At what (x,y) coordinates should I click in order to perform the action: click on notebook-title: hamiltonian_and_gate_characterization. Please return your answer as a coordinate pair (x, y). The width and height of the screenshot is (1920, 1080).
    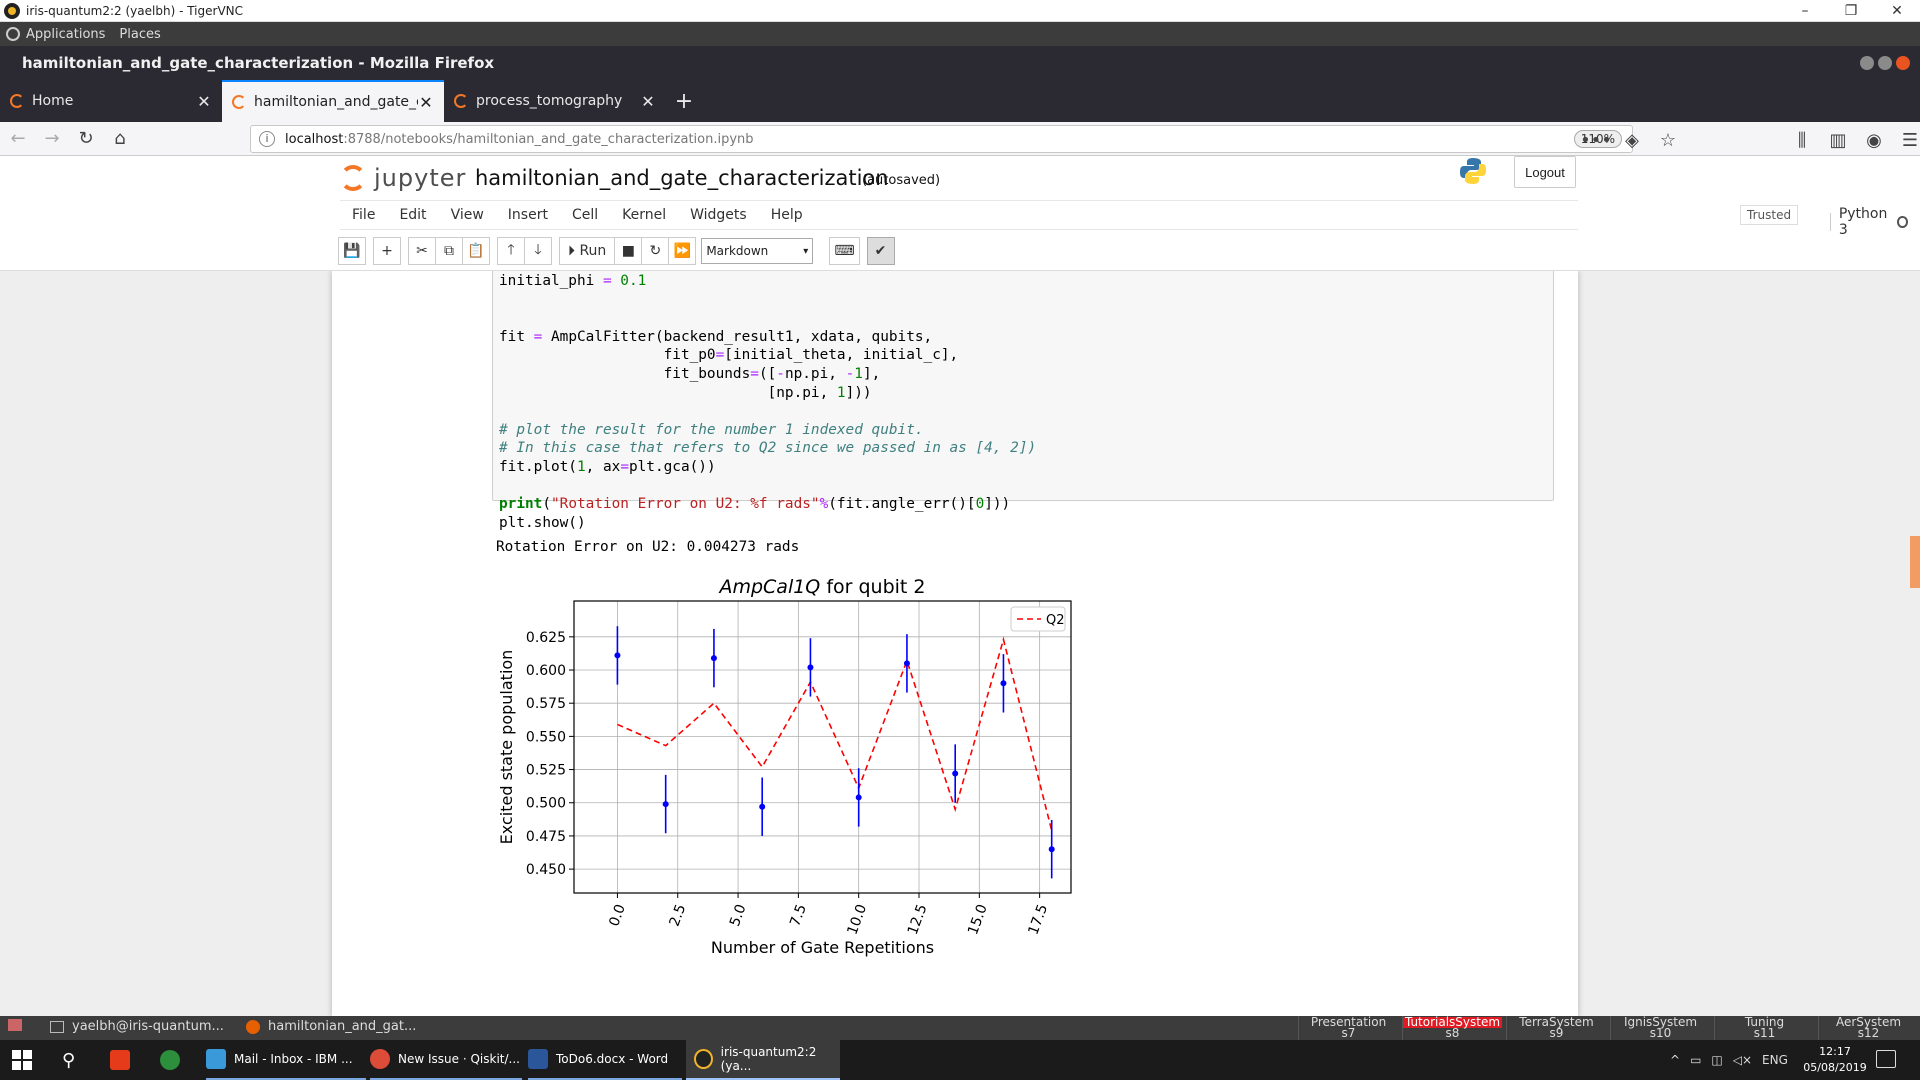
    Looking at the image, I should click on (682, 178).